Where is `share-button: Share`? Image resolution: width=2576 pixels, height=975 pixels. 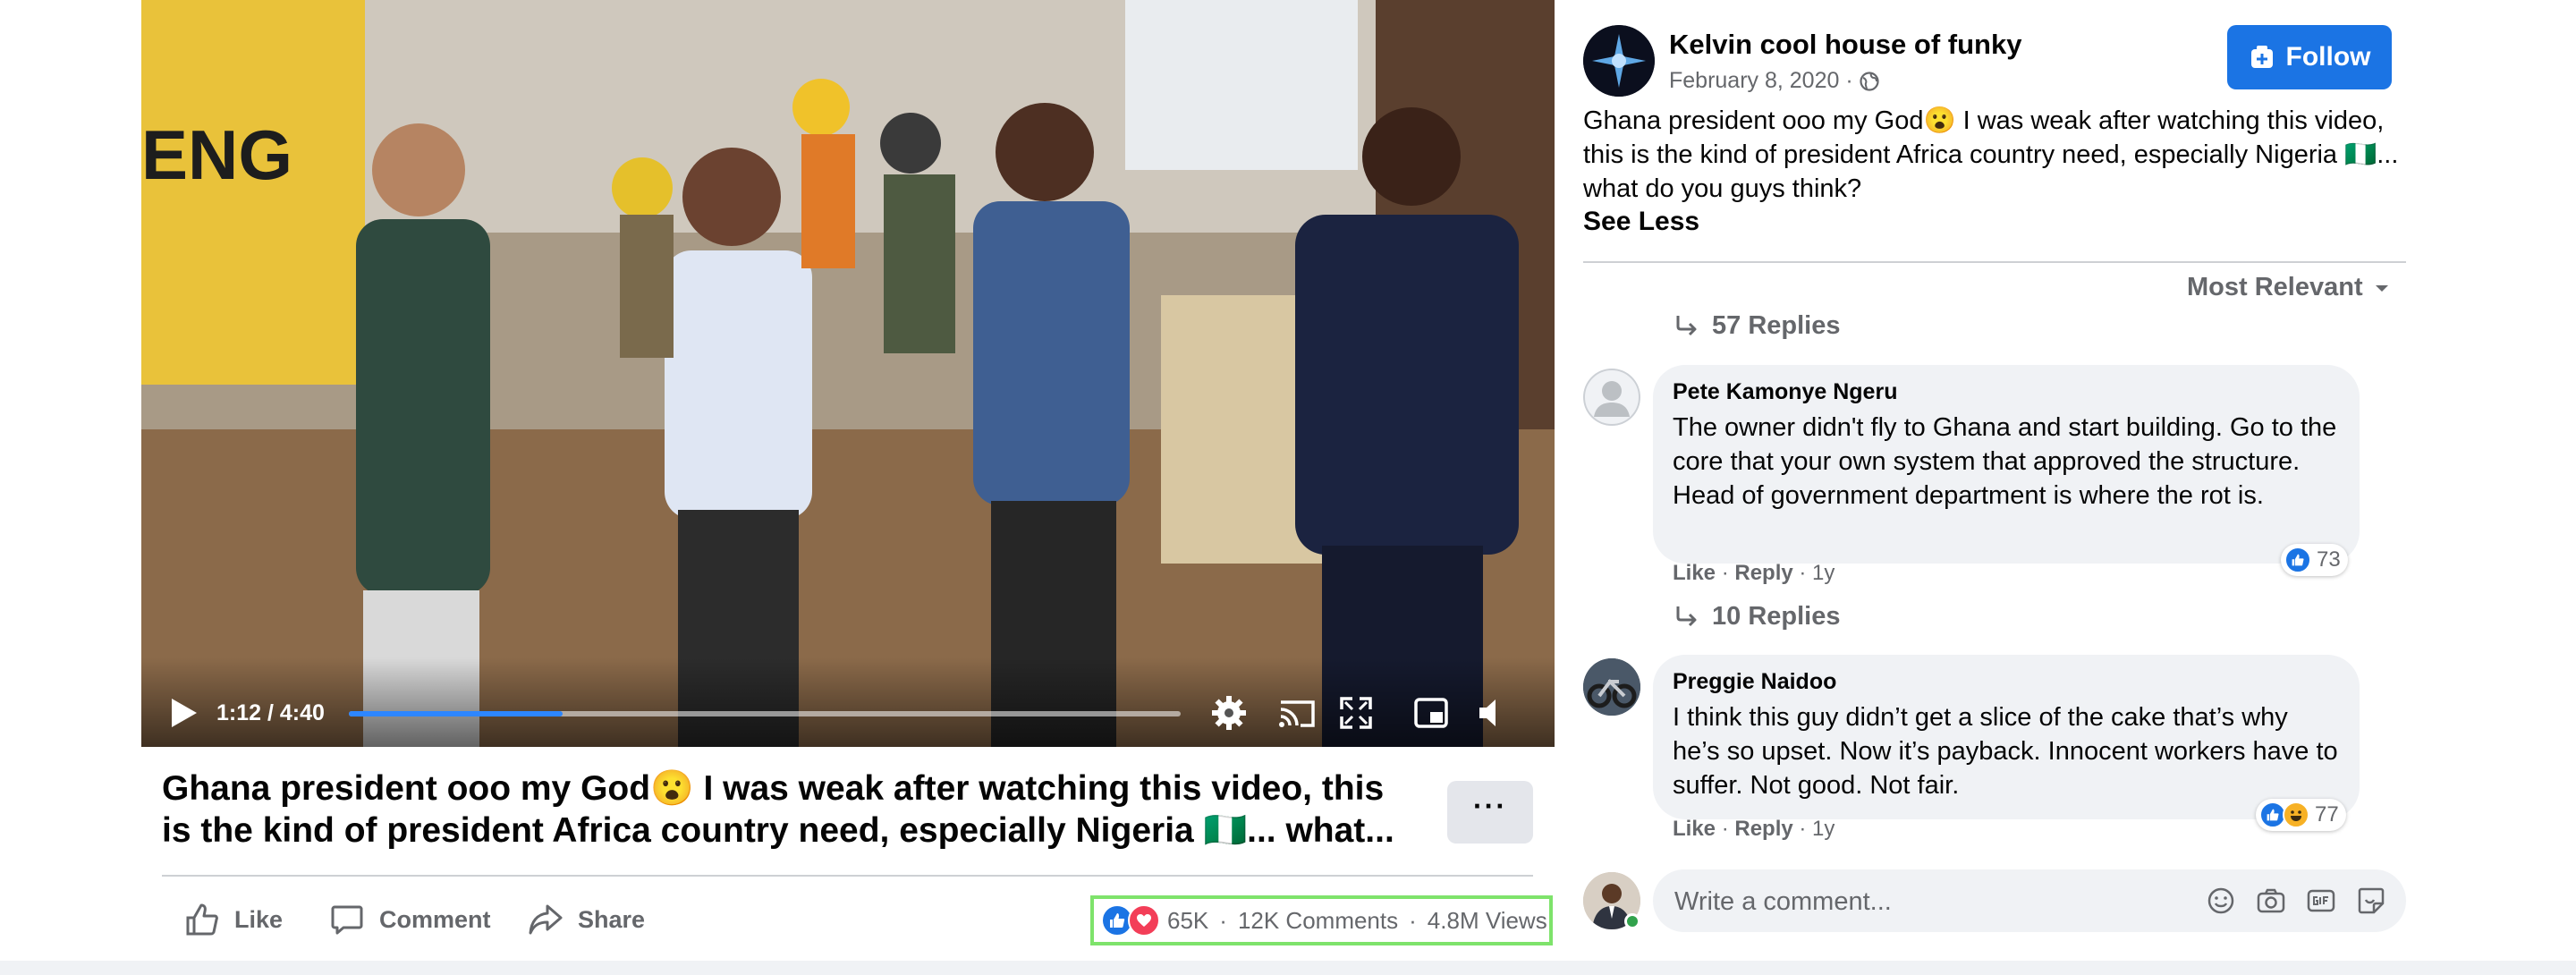 share-button: Share is located at coordinates (586, 919).